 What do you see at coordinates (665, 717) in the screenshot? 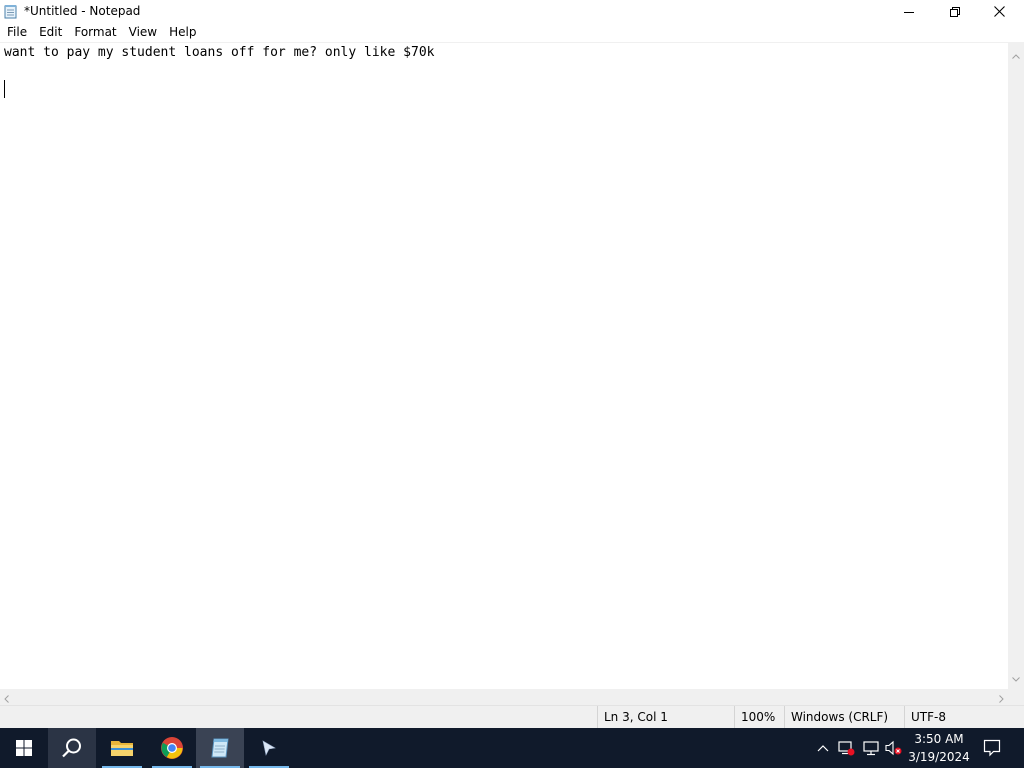
I see `status-cursor-position: Ln 3, Col 1` at bounding box center [665, 717].